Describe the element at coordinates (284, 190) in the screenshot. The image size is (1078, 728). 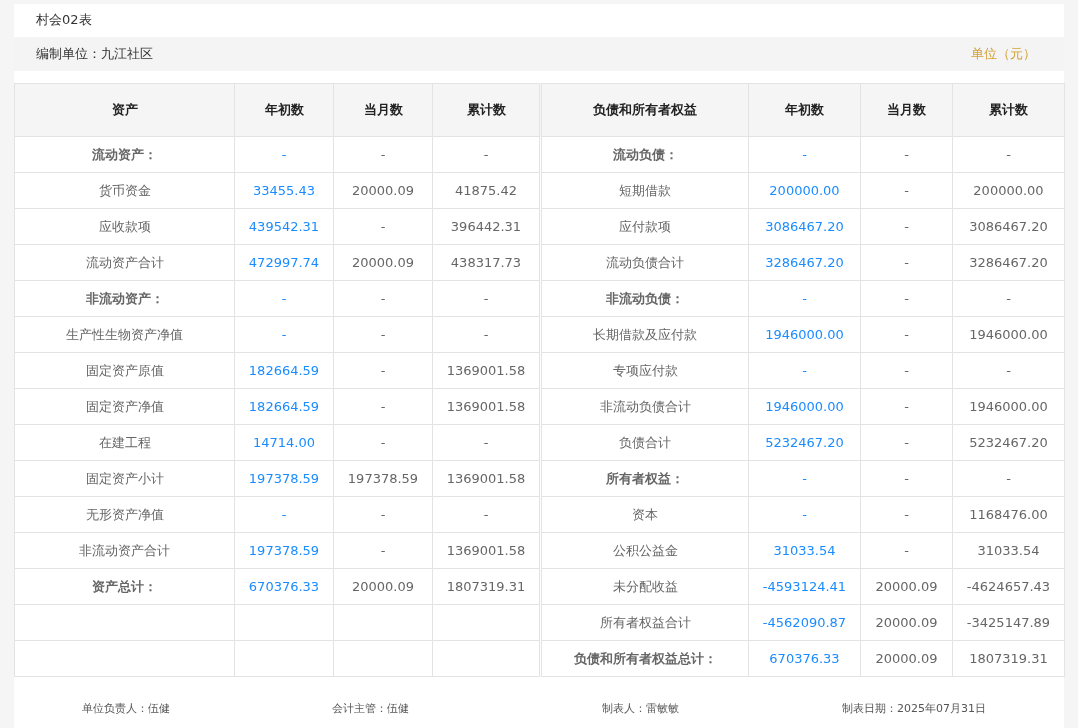
I see `table-cell: 33455.43` at that location.